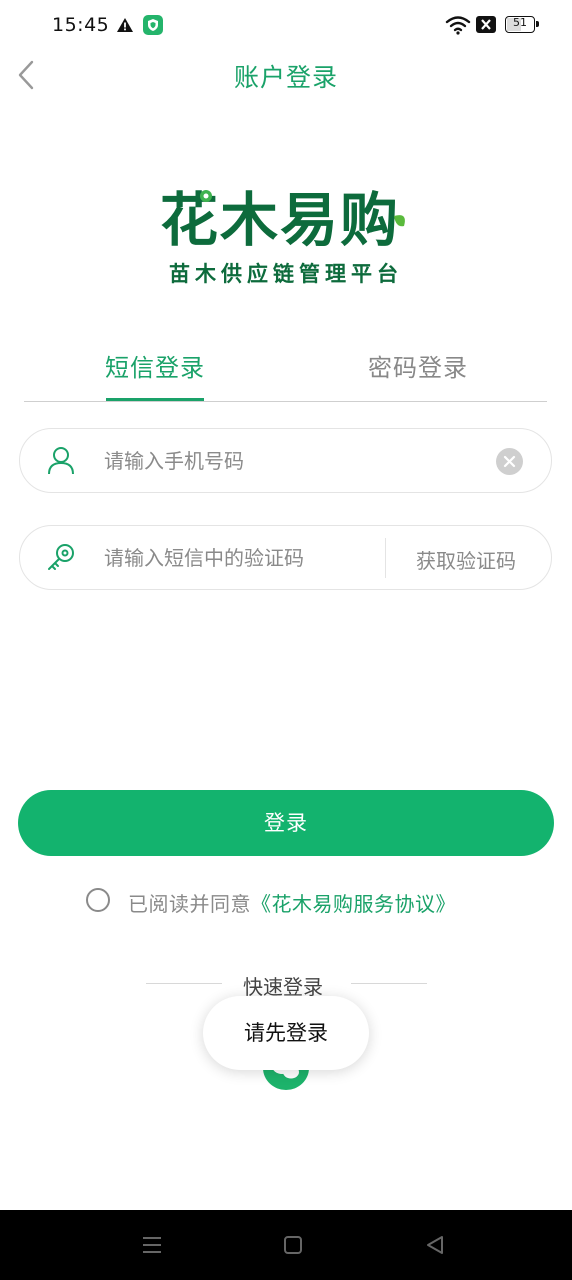 This screenshot has width=572, height=1280. I want to click on home-icon, so click(293, 1245).